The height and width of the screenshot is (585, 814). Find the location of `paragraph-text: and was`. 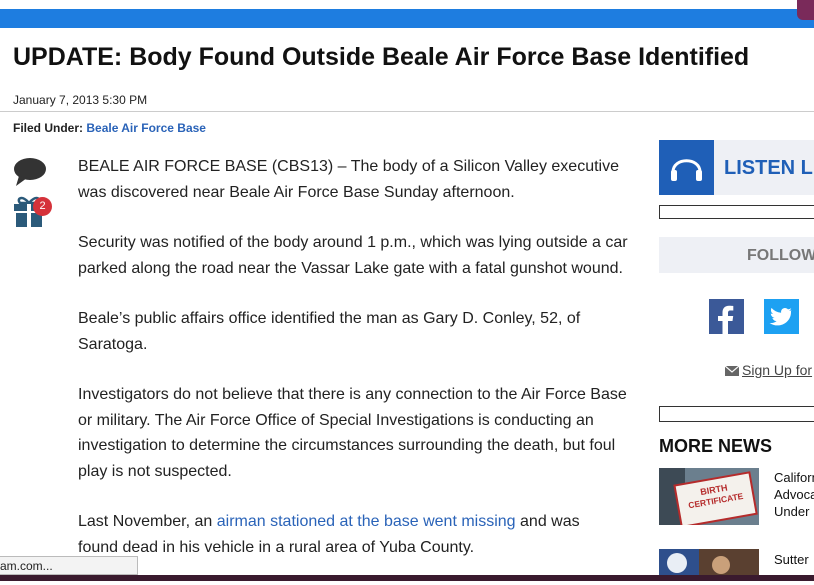

paragraph-text: and was is located at coordinates (547, 521).